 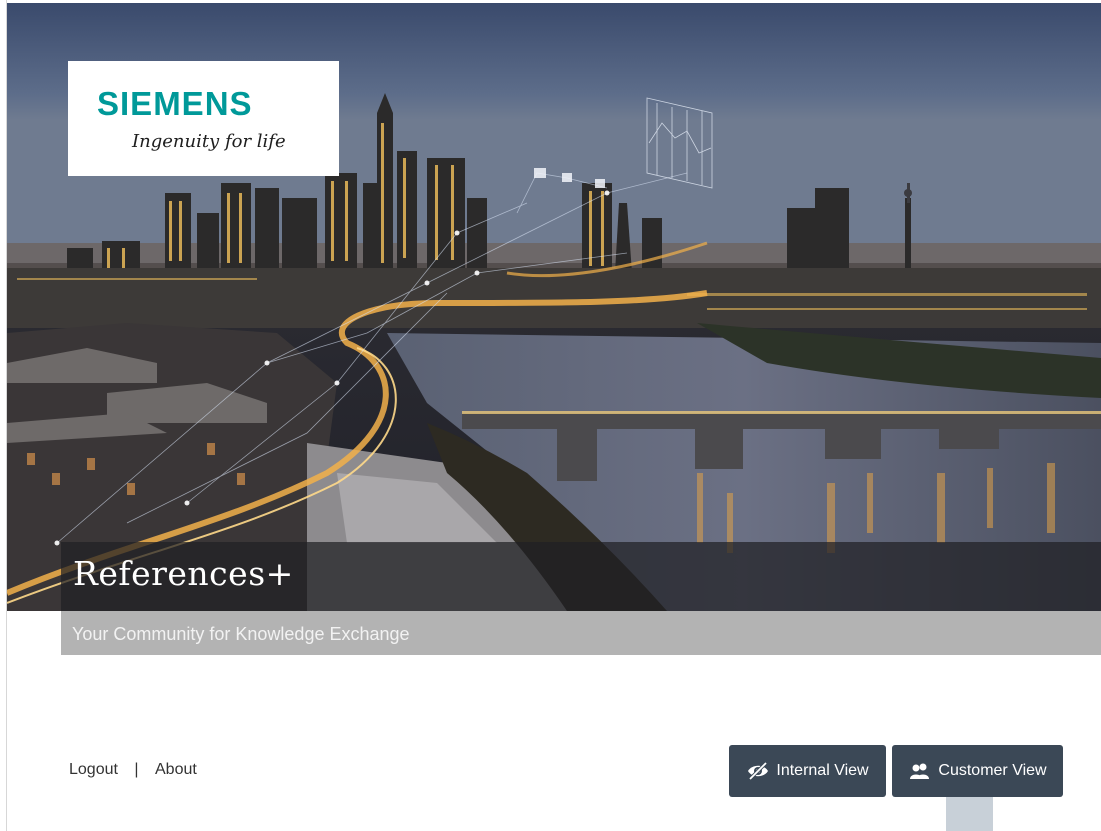 I want to click on logo-brand-text: SIEMENS, so click(x=175, y=103).